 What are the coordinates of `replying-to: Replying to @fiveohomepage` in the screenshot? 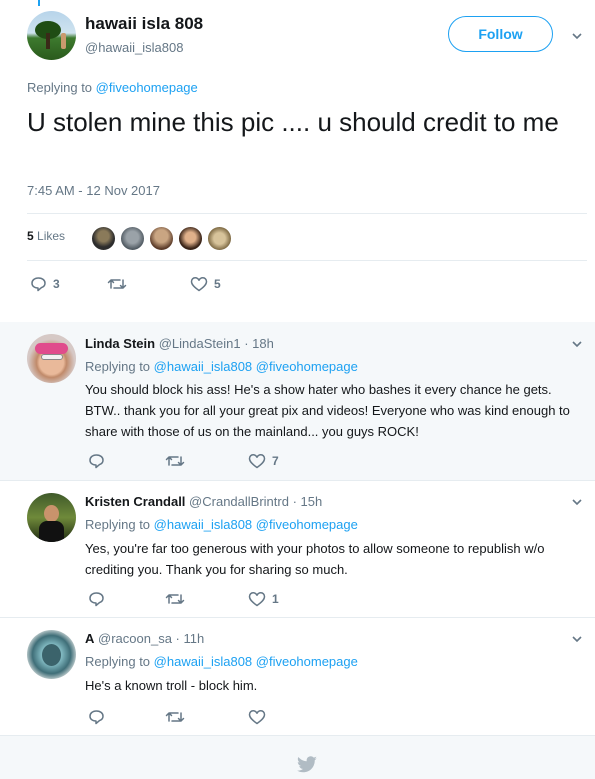 It's located at (112, 87).